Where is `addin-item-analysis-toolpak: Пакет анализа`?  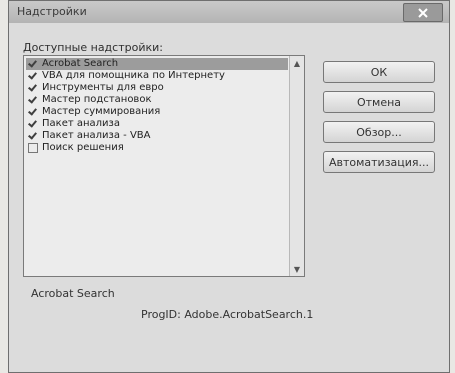 addin-item-analysis-toolpak: Пакет анализа is located at coordinates (157, 124).